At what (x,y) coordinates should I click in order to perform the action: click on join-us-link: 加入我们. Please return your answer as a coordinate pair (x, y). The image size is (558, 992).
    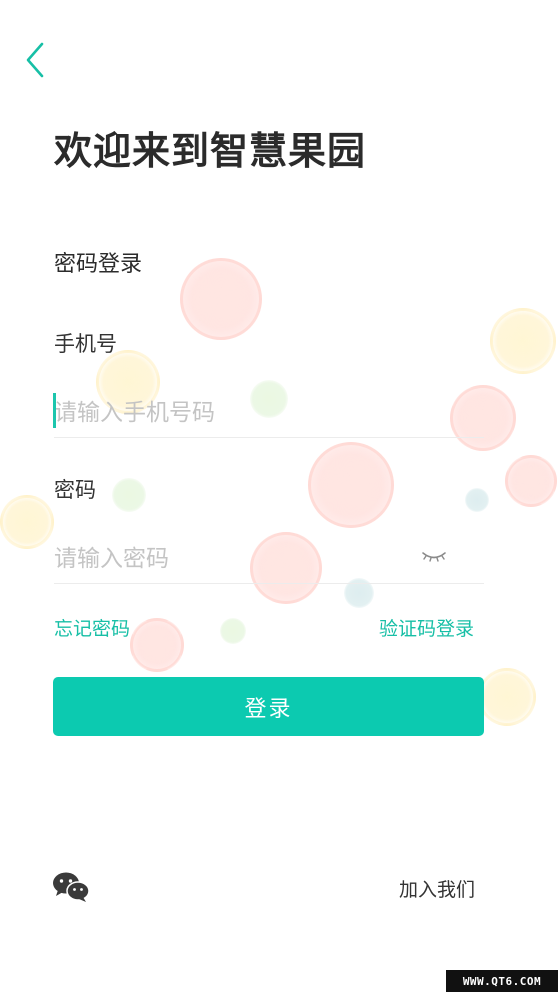
    Looking at the image, I should click on (437, 888).